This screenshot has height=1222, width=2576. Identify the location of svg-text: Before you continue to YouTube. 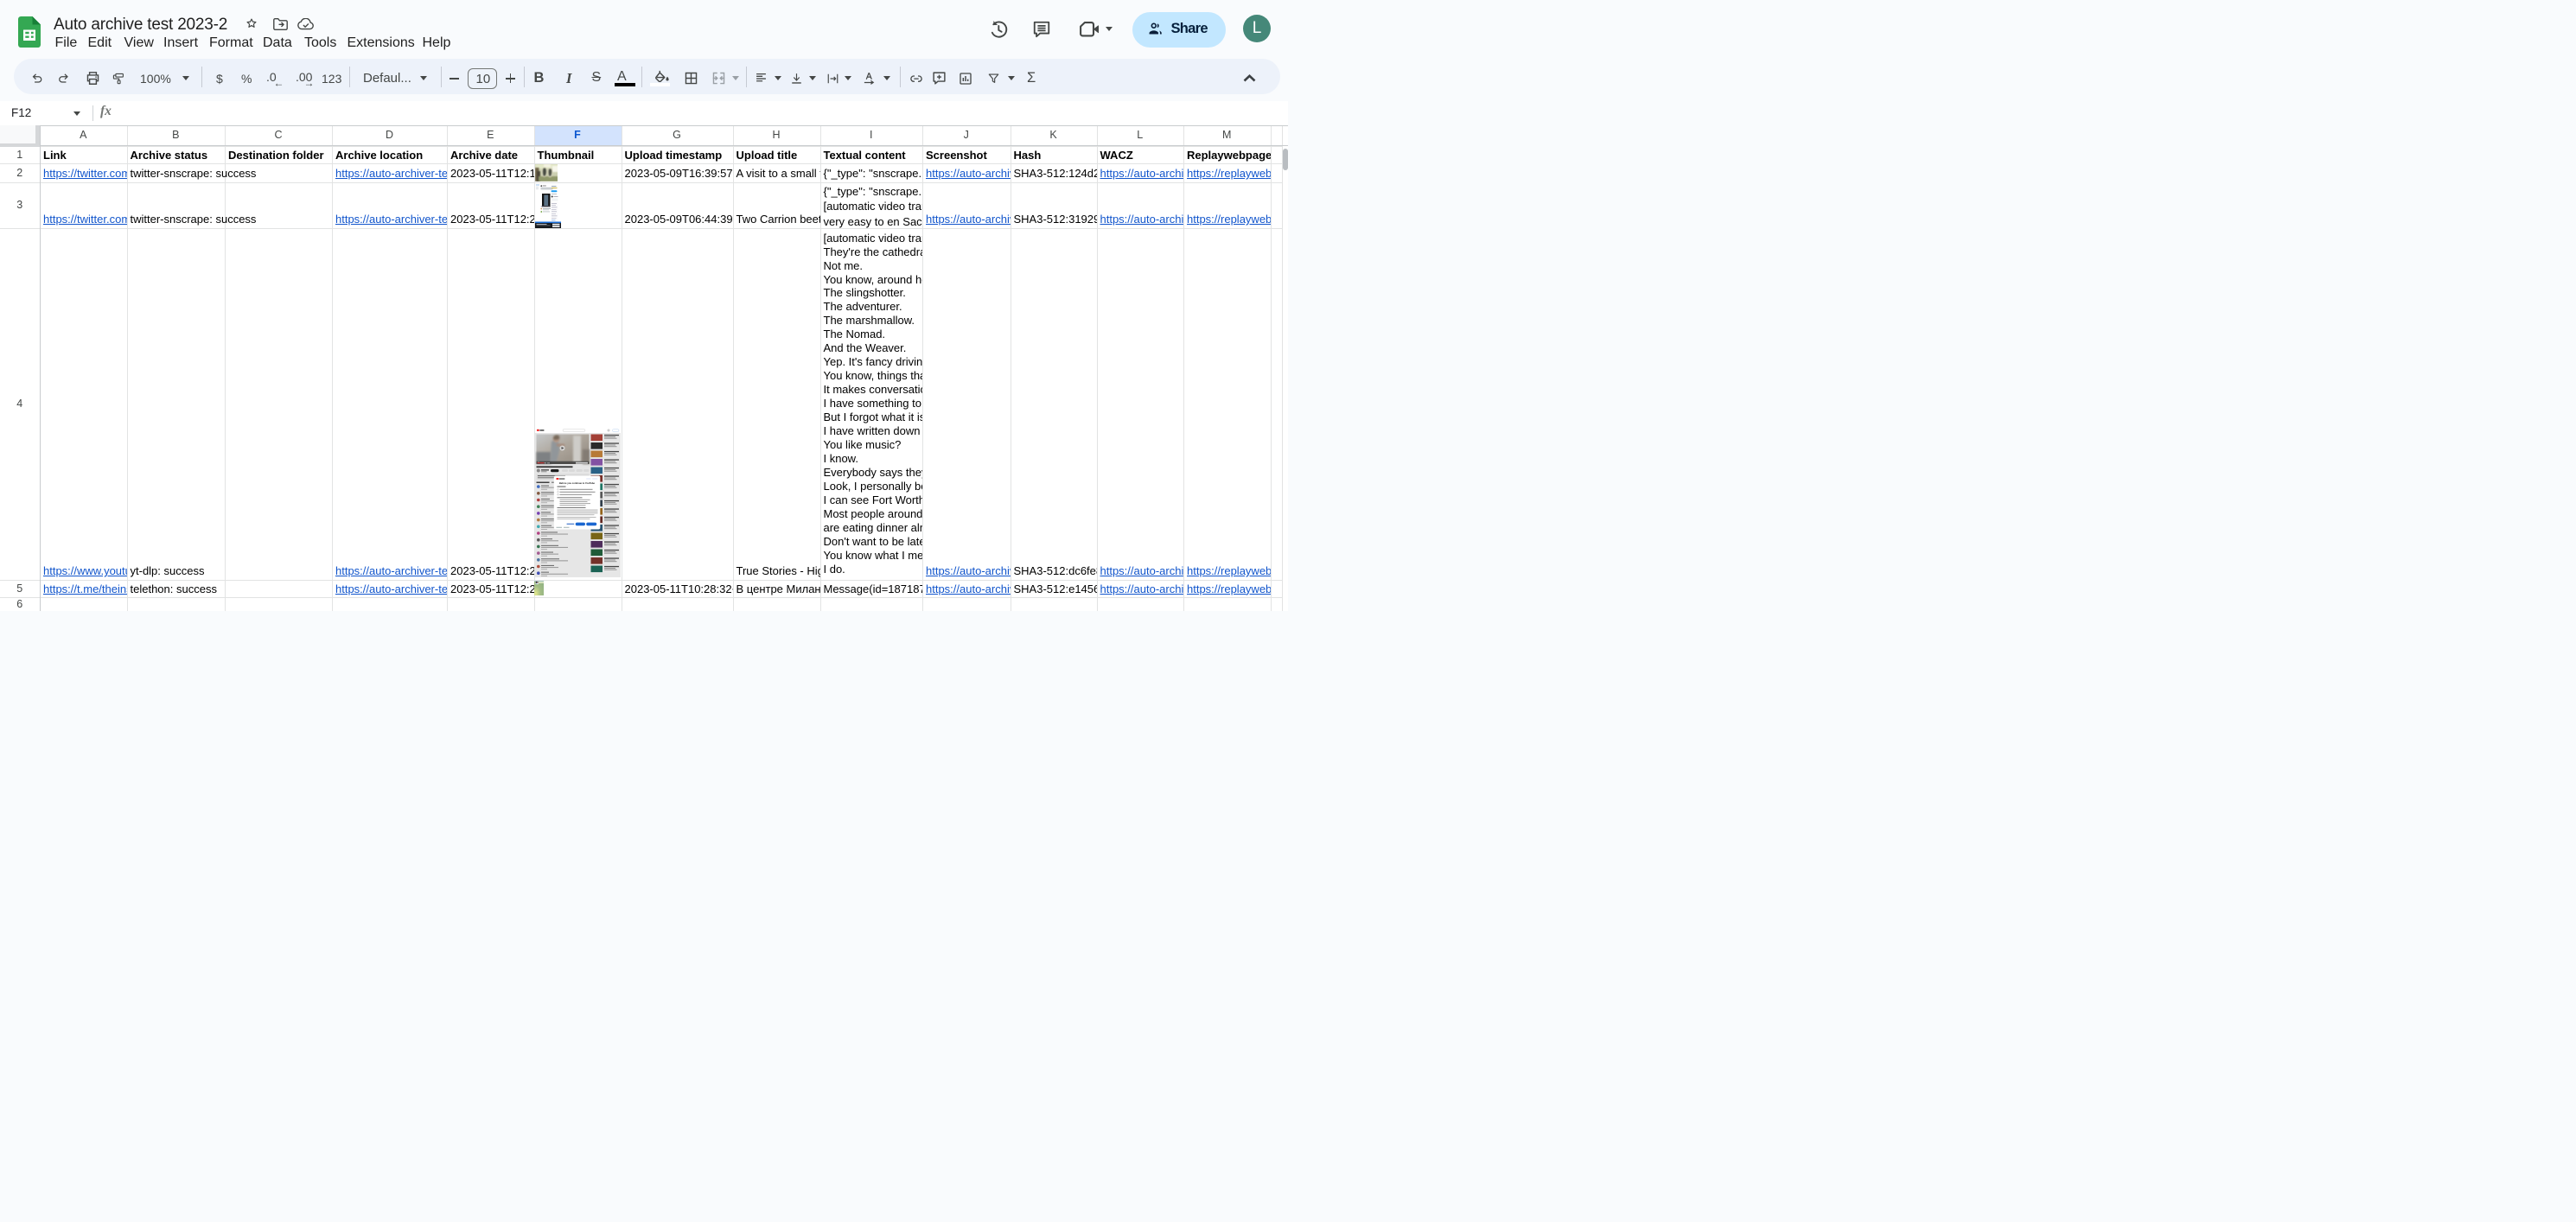
(577, 482).